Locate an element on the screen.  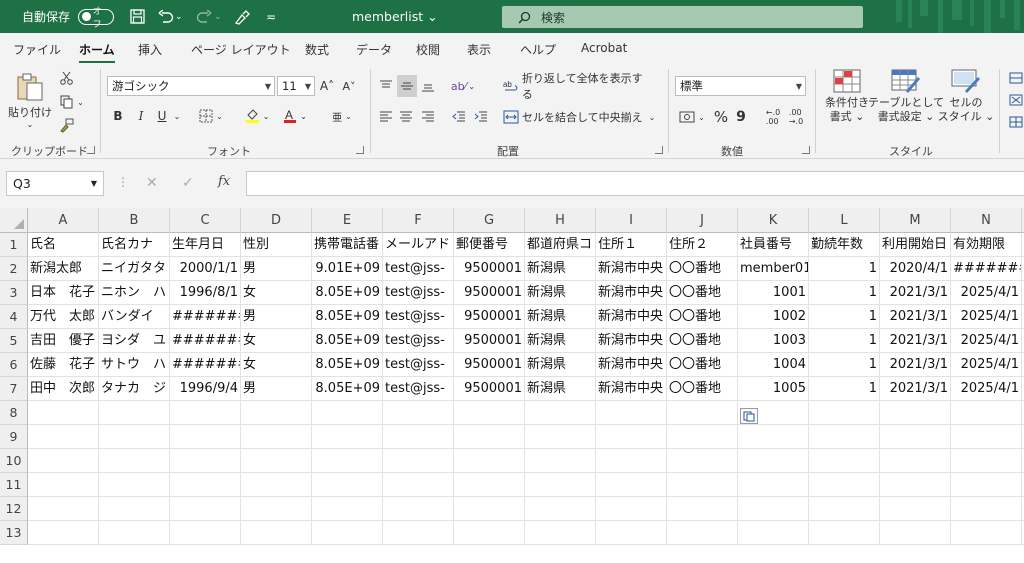
cell-d13 is located at coordinates (276, 533).